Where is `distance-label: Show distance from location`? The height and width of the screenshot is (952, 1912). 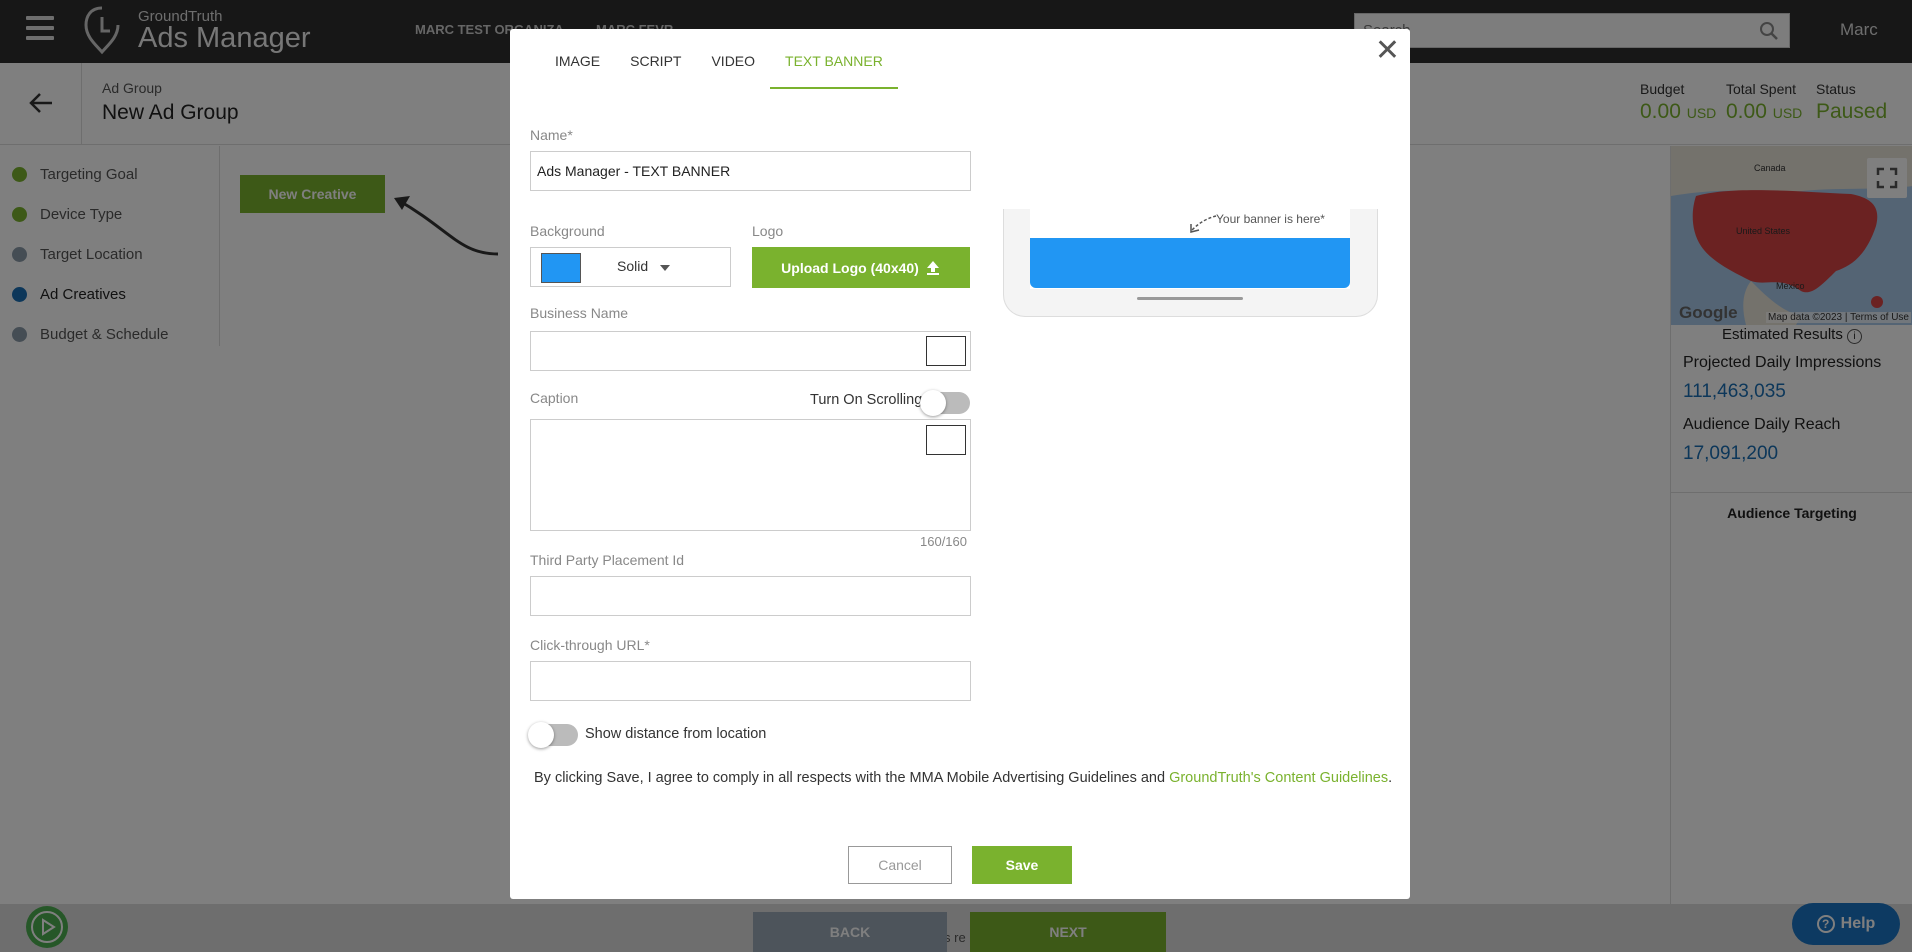 distance-label: Show distance from location is located at coordinates (676, 734).